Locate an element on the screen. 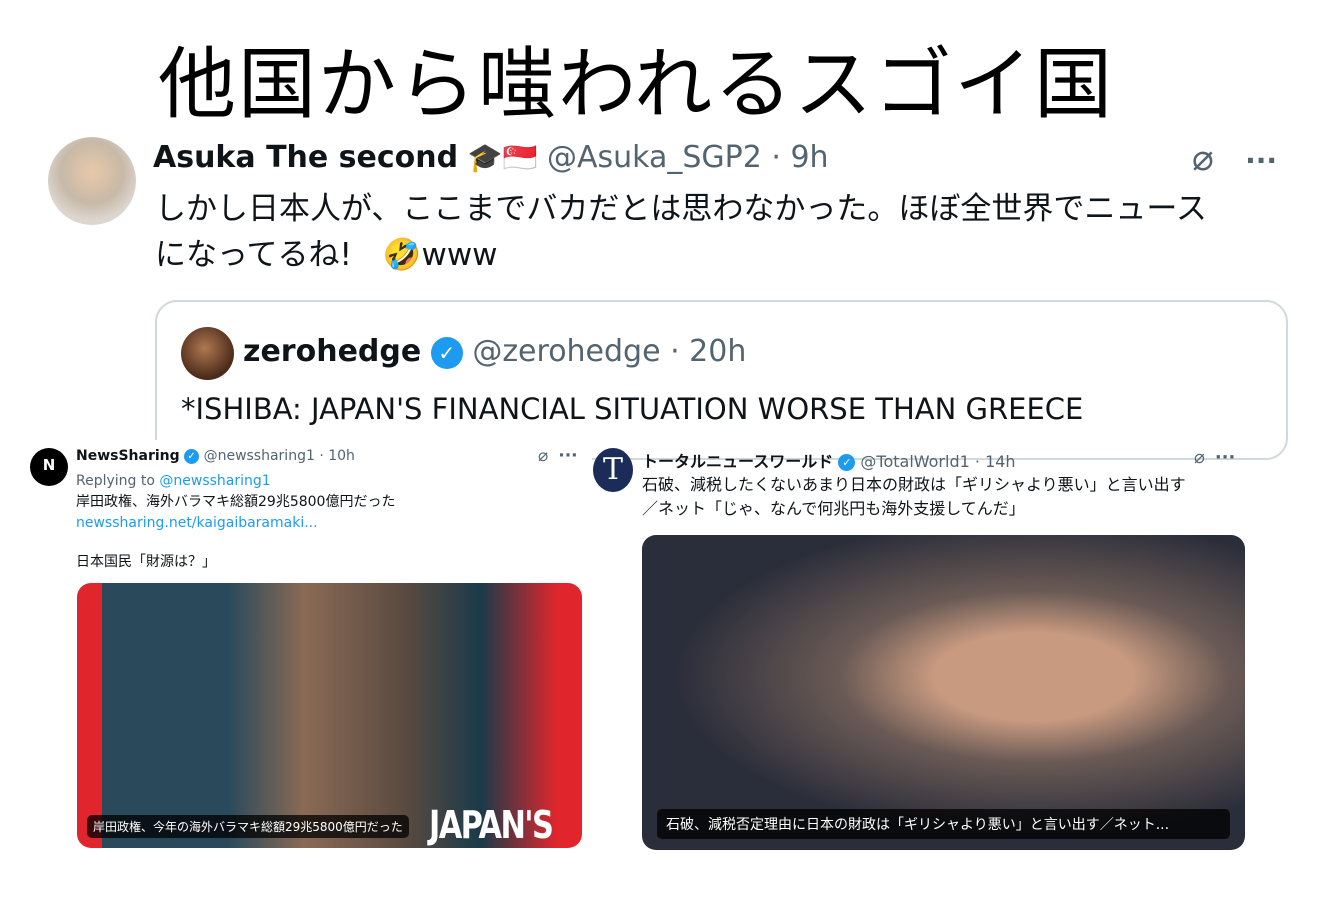  avatar is located at coordinates (92, 181).